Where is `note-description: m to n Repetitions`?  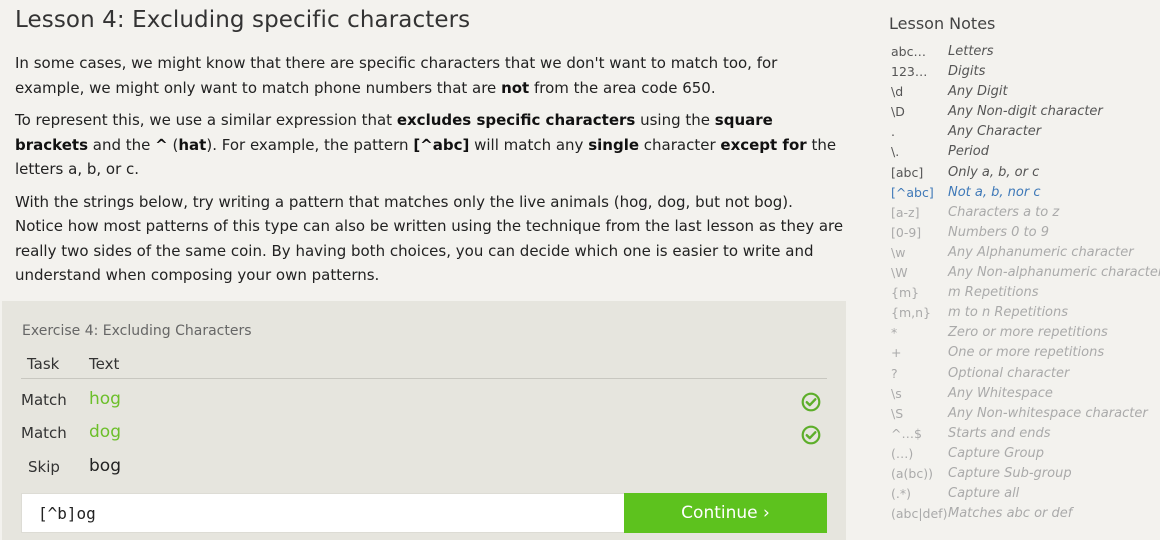 note-description: m to n Repetitions is located at coordinates (1008, 313).